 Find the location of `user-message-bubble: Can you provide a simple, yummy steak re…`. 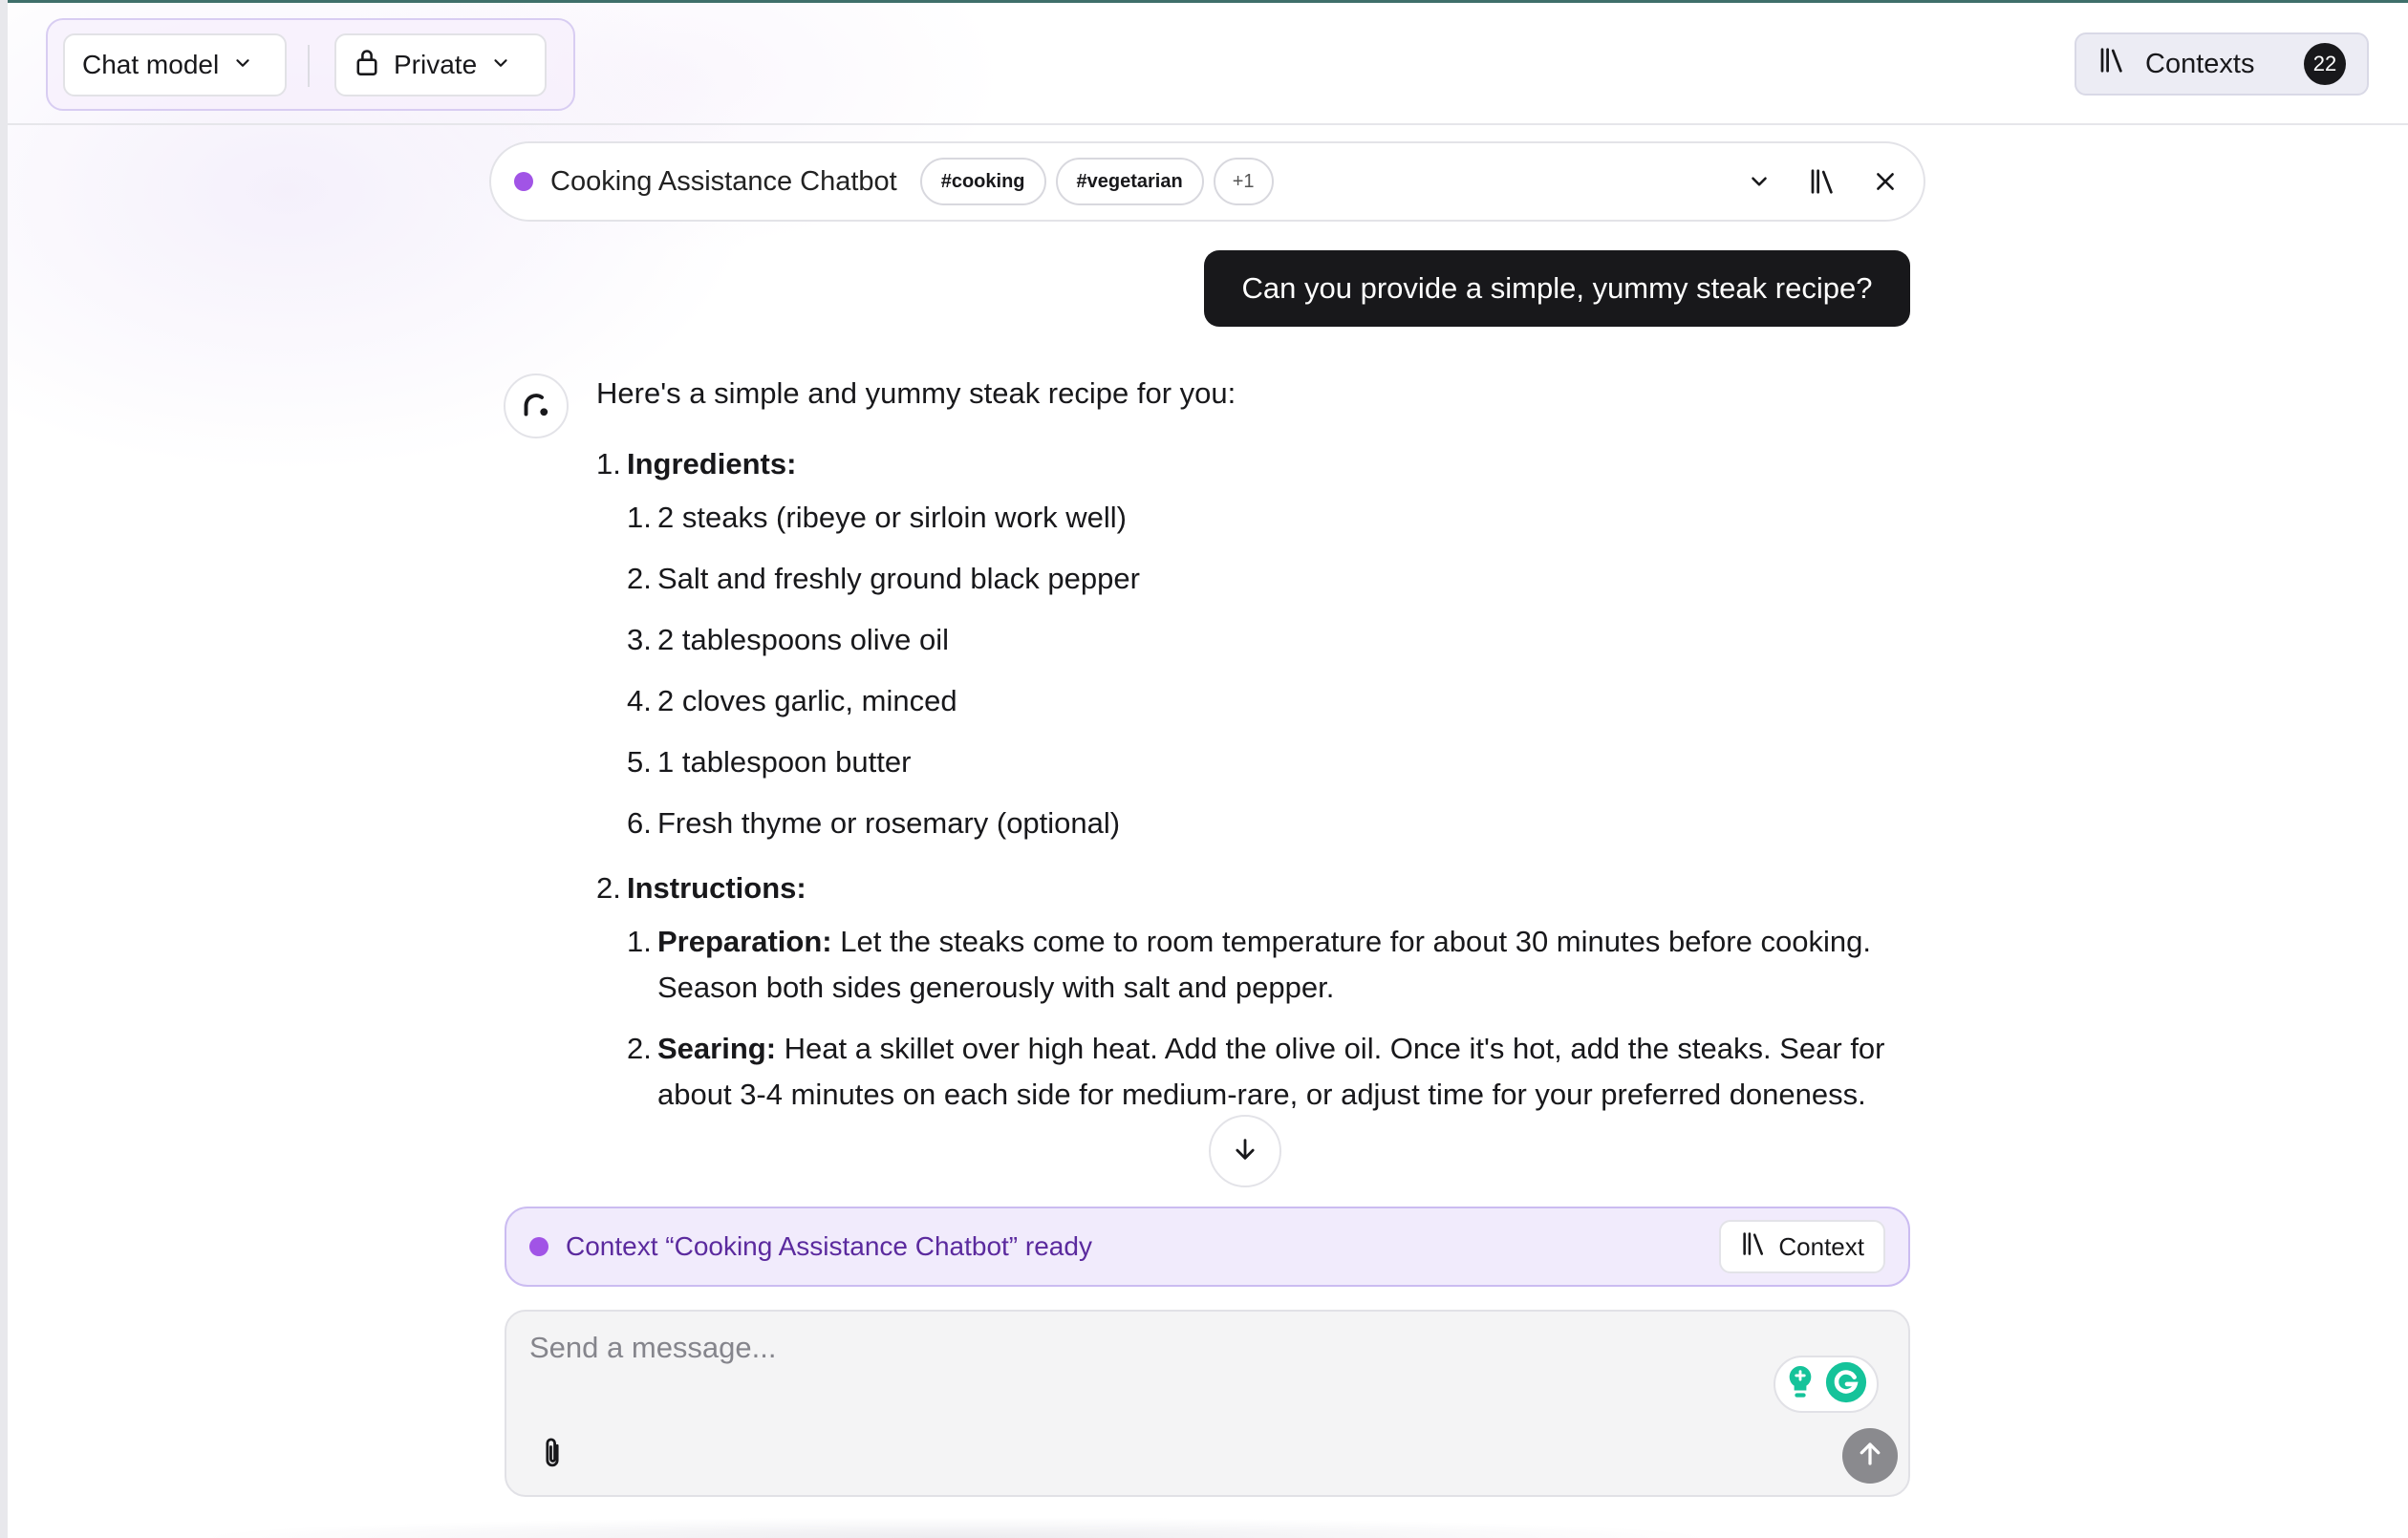

user-message-bubble: Can you provide a simple, yummy steak re… is located at coordinates (1557, 289).